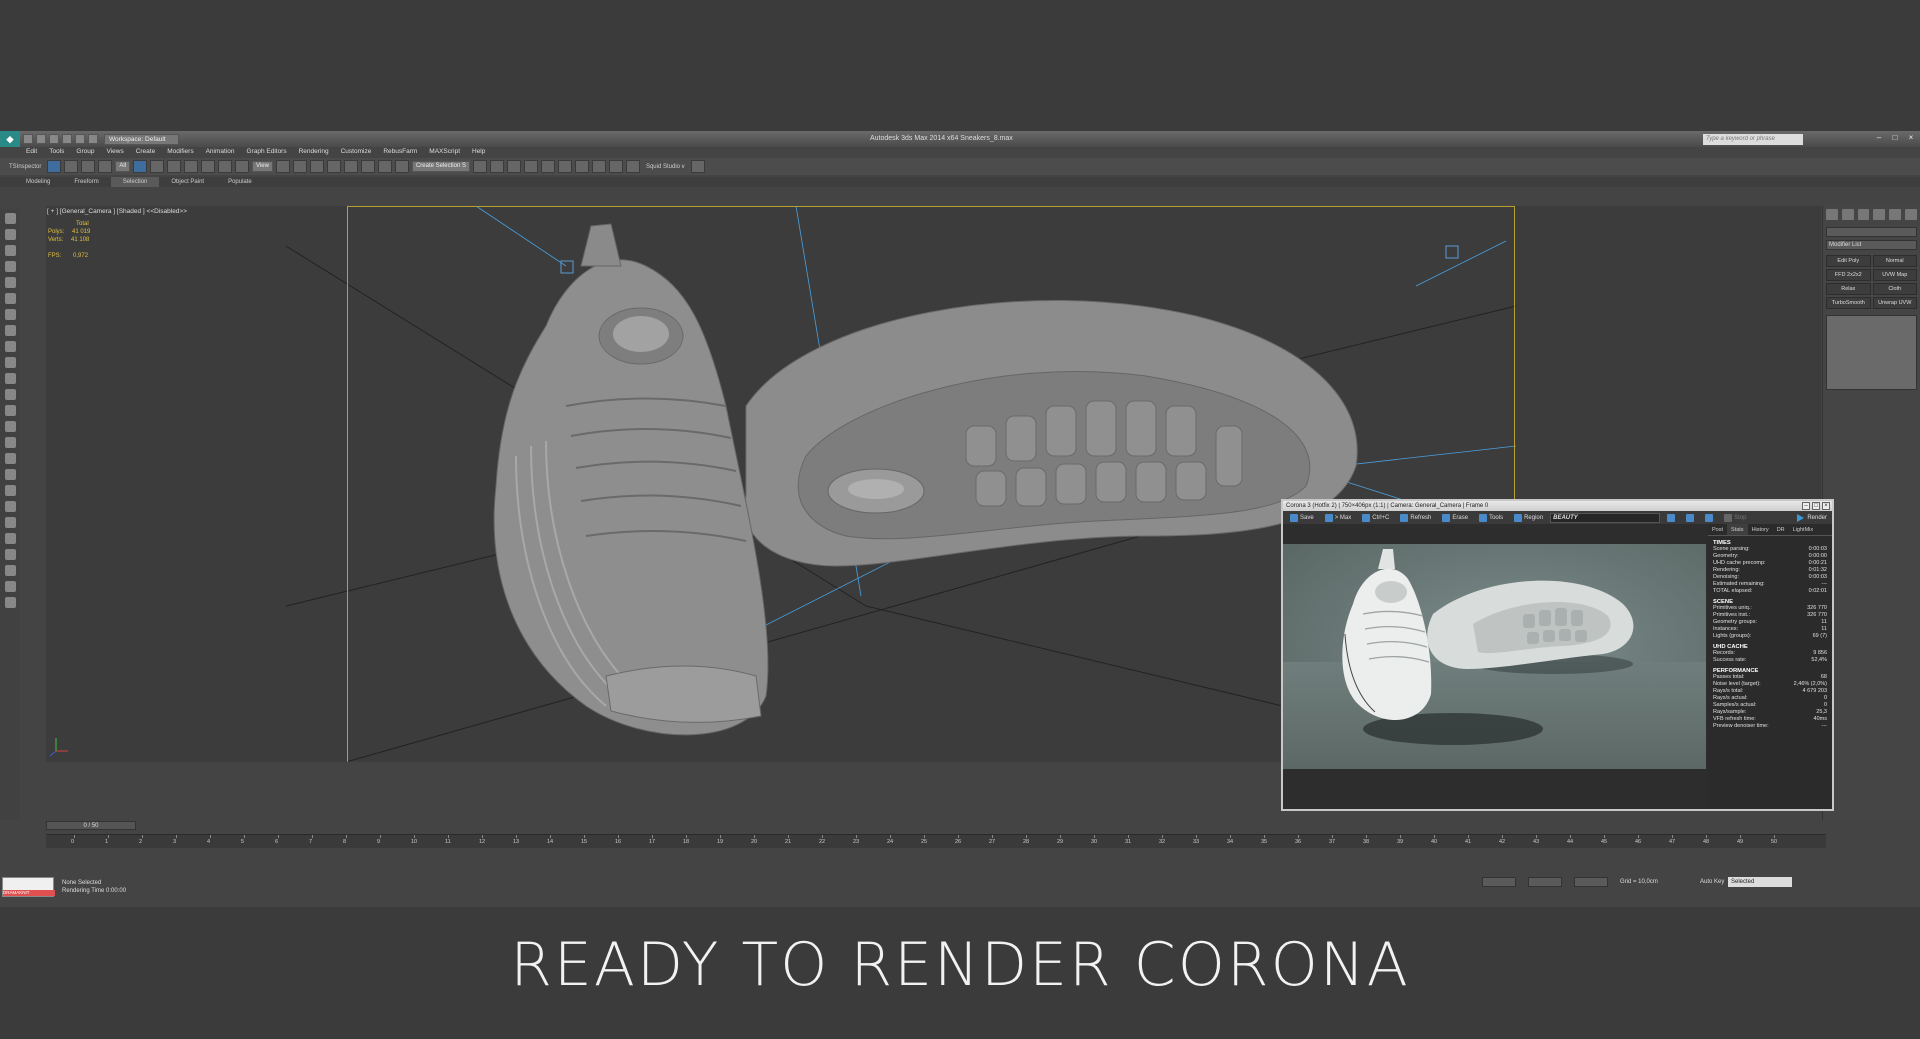 Image resolution: width=1920 pixels, height=1039 pixels. What do you see at coordinates (350, 166) in the screenshot?
I see `angle-snap-icon` at bounding box center [350, 166].